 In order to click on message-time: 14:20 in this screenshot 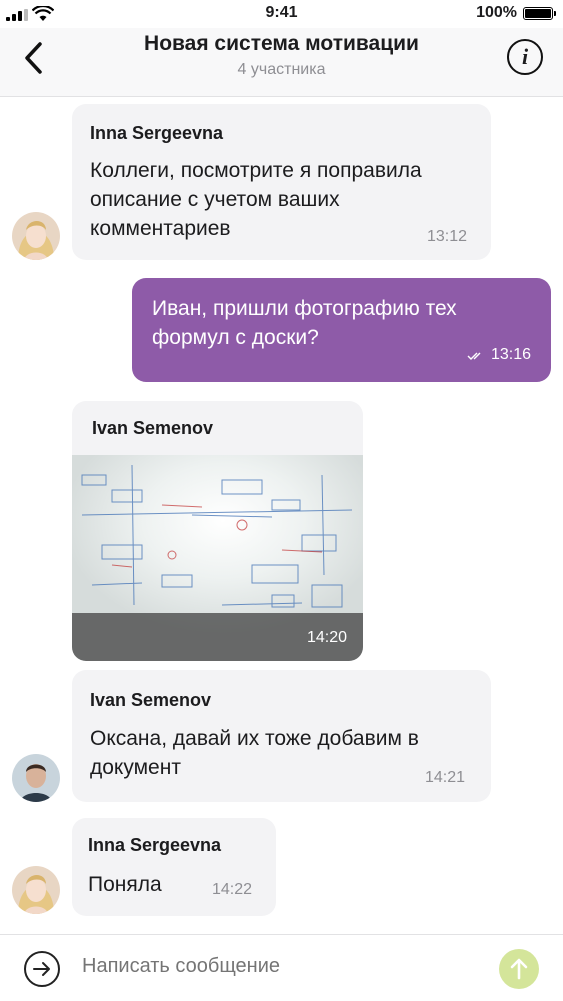, I will do `click(326, 637)`.